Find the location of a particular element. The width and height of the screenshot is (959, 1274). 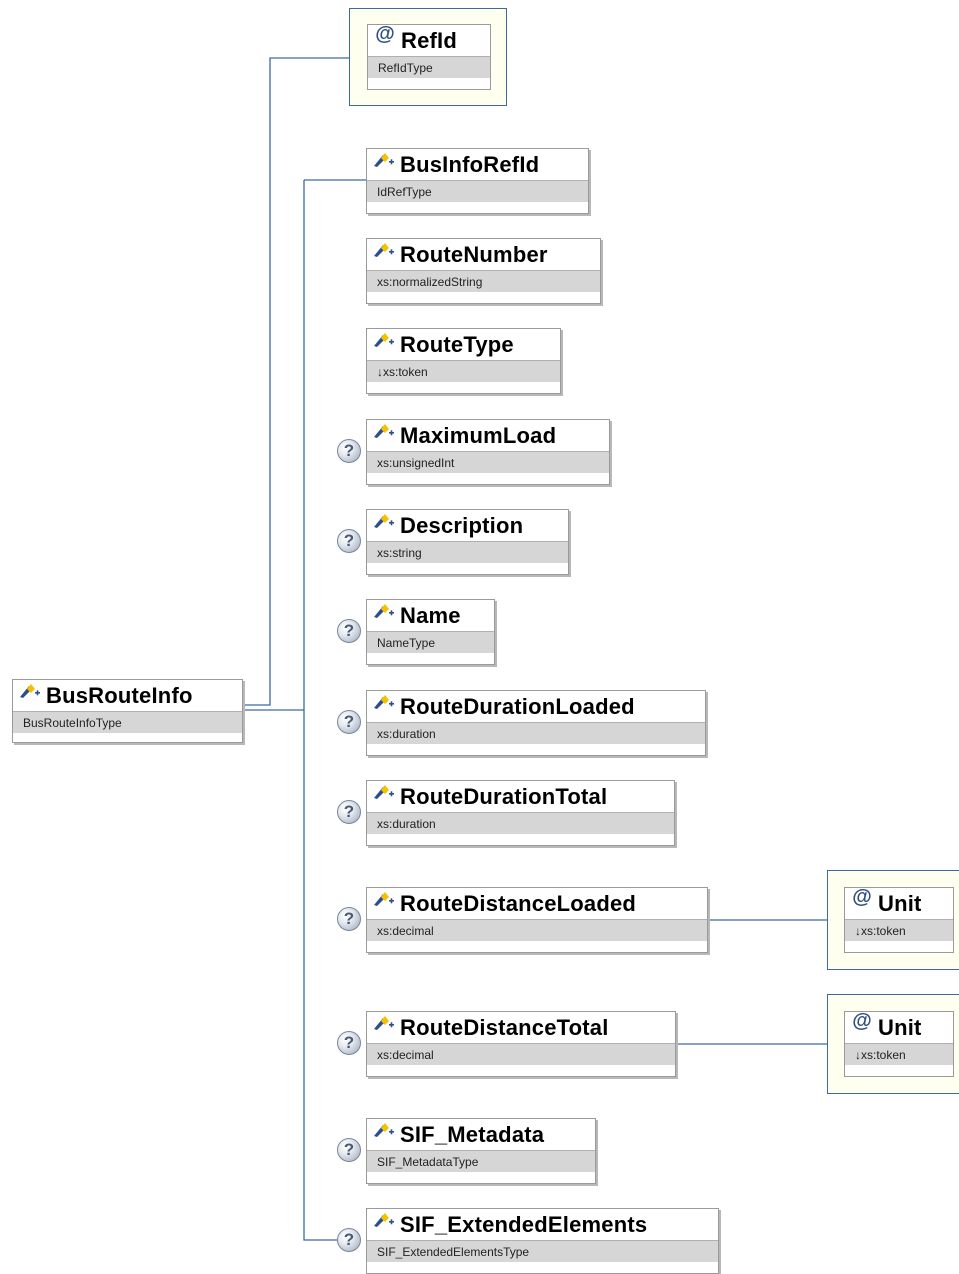

element-maximumload: MaximumLoad xs:unsignedInt is located at coordinates (488, 452).